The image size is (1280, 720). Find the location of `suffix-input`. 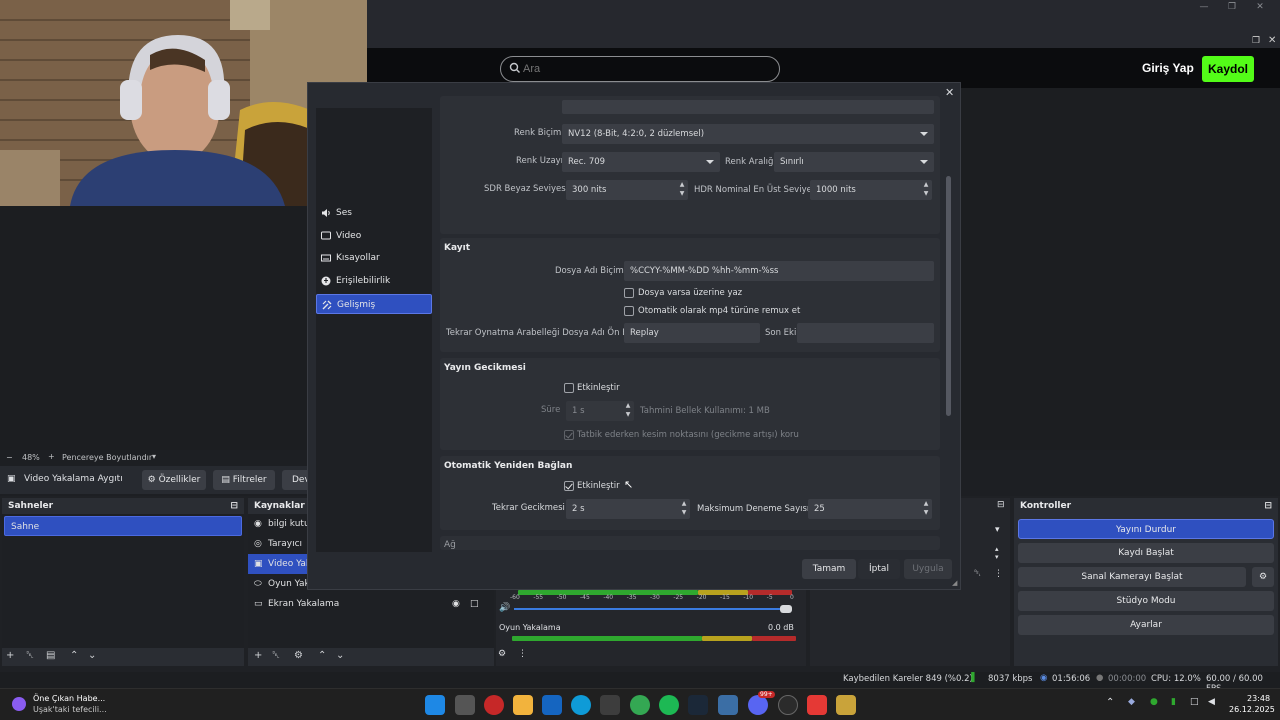

suffix-input is located at coordinates (865, 333).